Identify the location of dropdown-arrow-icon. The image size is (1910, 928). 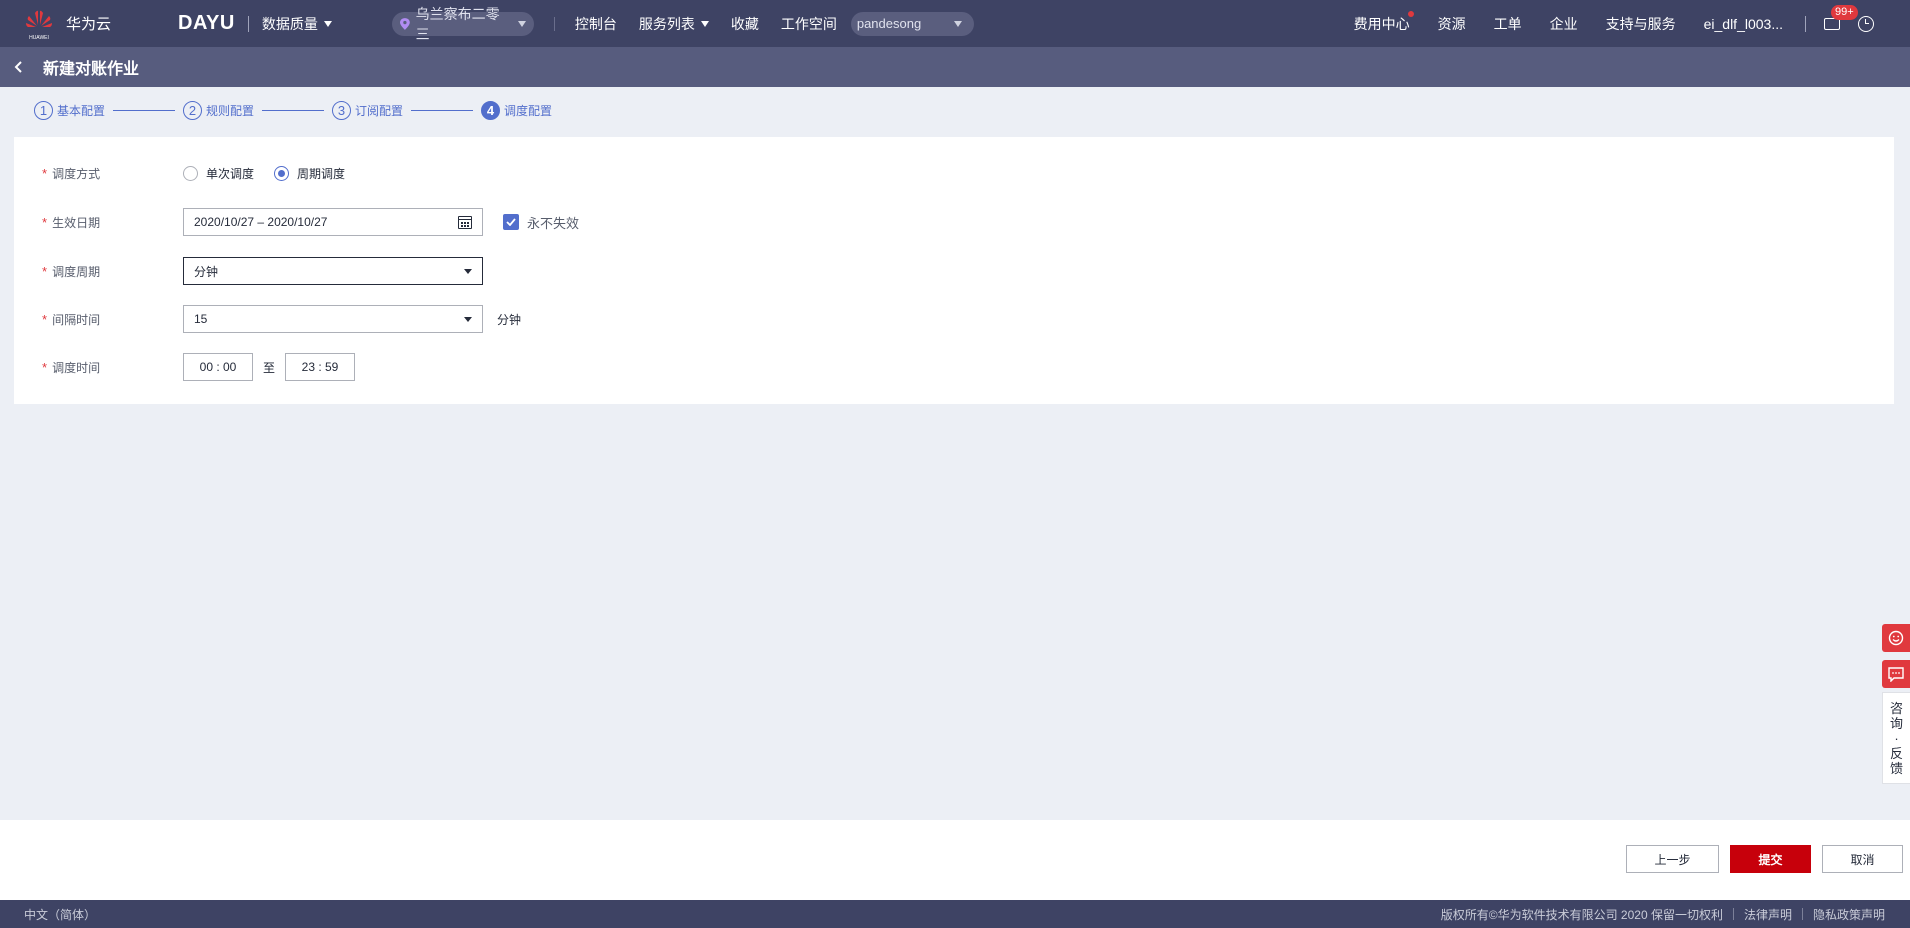
(468, 319).